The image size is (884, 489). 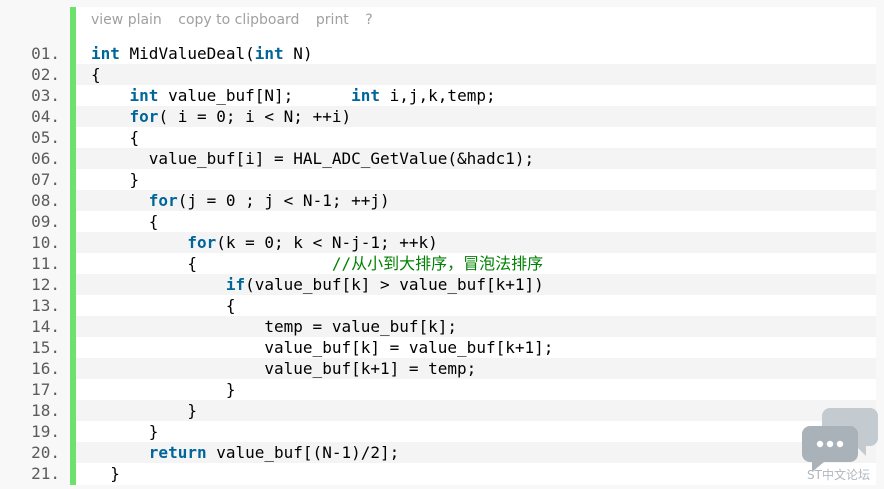 I want to click on code-token: value_buf[k] = value_buf[k+1];, so click(x=322, y=347).